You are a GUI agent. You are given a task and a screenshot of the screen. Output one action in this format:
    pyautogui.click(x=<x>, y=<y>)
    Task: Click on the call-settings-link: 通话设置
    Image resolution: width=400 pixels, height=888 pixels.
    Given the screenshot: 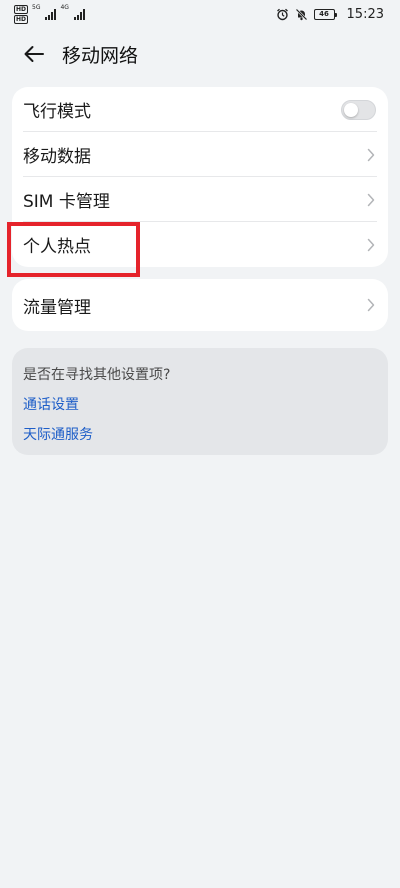 What is the action you would take?
    pyautogui.click(x=200, y=404)
    